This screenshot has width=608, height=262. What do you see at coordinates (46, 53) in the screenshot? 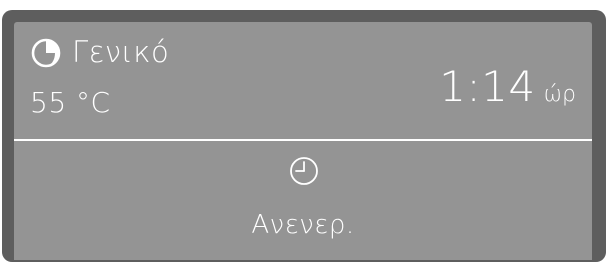
I see `half-moon-icon` at bounding box center [46, 53].